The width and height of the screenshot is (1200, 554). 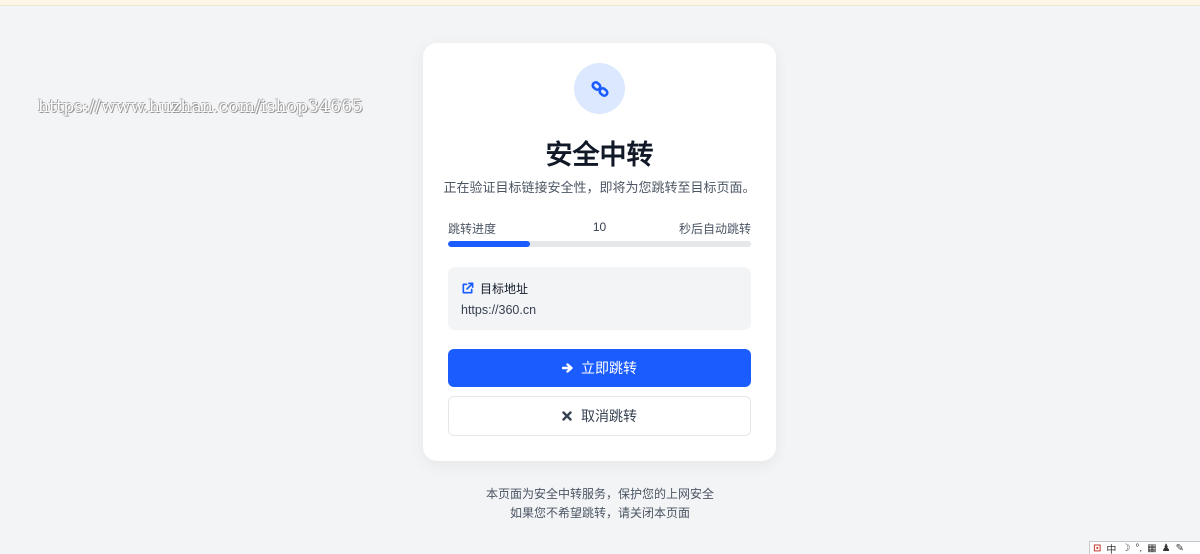 I want to click on footer-line-2: 如果您不希望跳转，请关闭本页面, so click(x=599, y=513).